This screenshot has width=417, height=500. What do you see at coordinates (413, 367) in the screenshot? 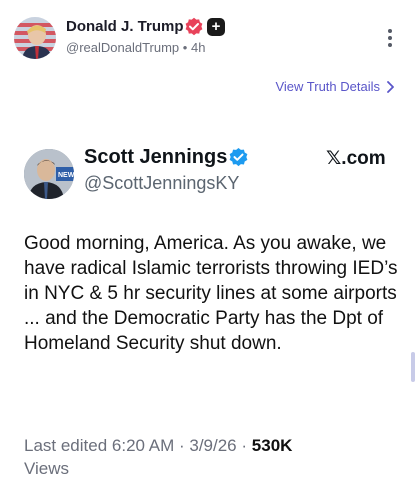
I see `scrollbar-thumb` at bounding box center [413, 367].